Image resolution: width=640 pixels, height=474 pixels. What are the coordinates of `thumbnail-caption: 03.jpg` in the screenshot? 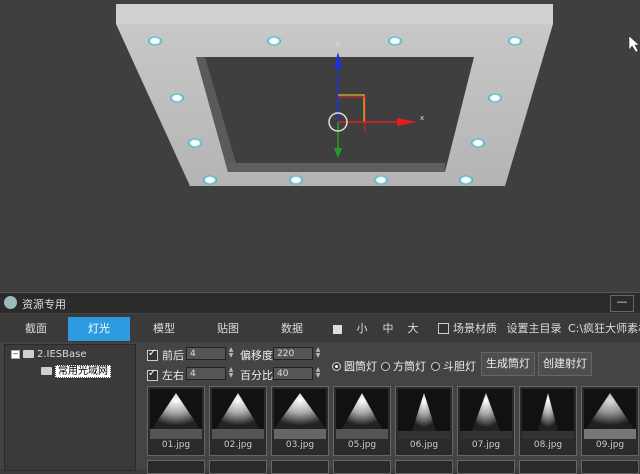 It's located at (300, 445).